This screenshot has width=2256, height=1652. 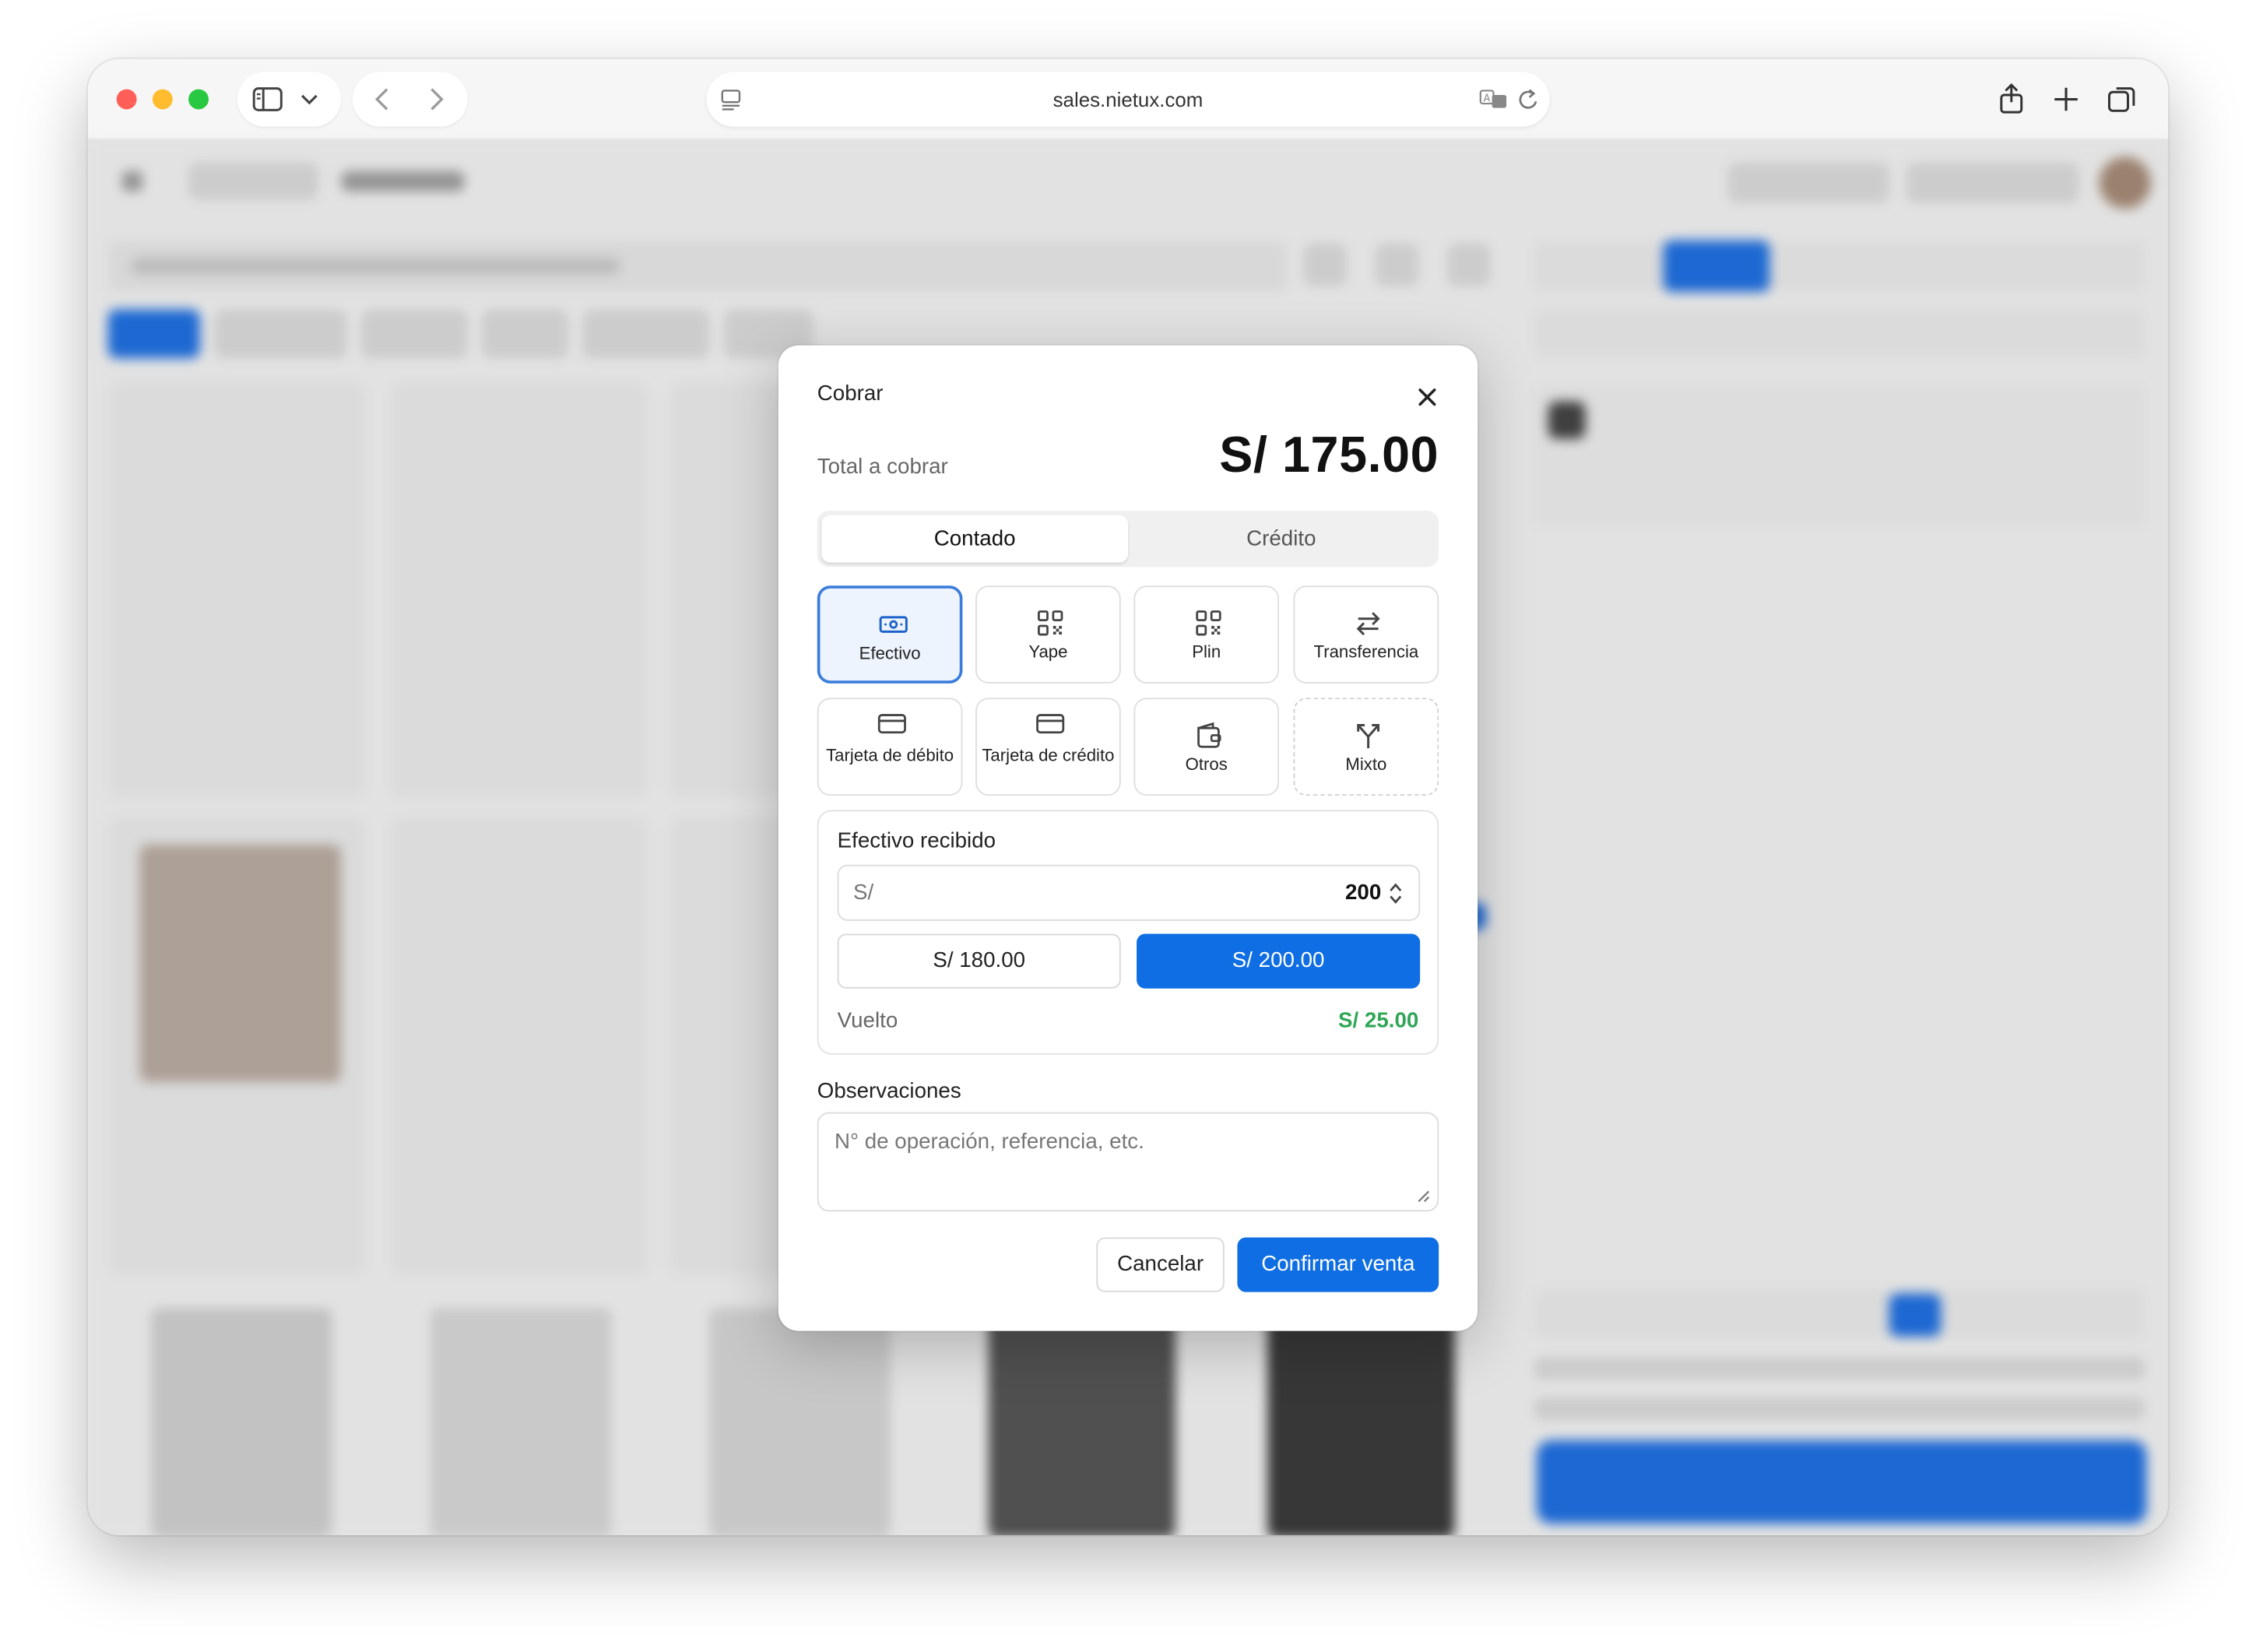 What do you see at coordinates (863, 892) in the screenshot?
I see `currency-prefix: S/` at bounding box center [863, 892].